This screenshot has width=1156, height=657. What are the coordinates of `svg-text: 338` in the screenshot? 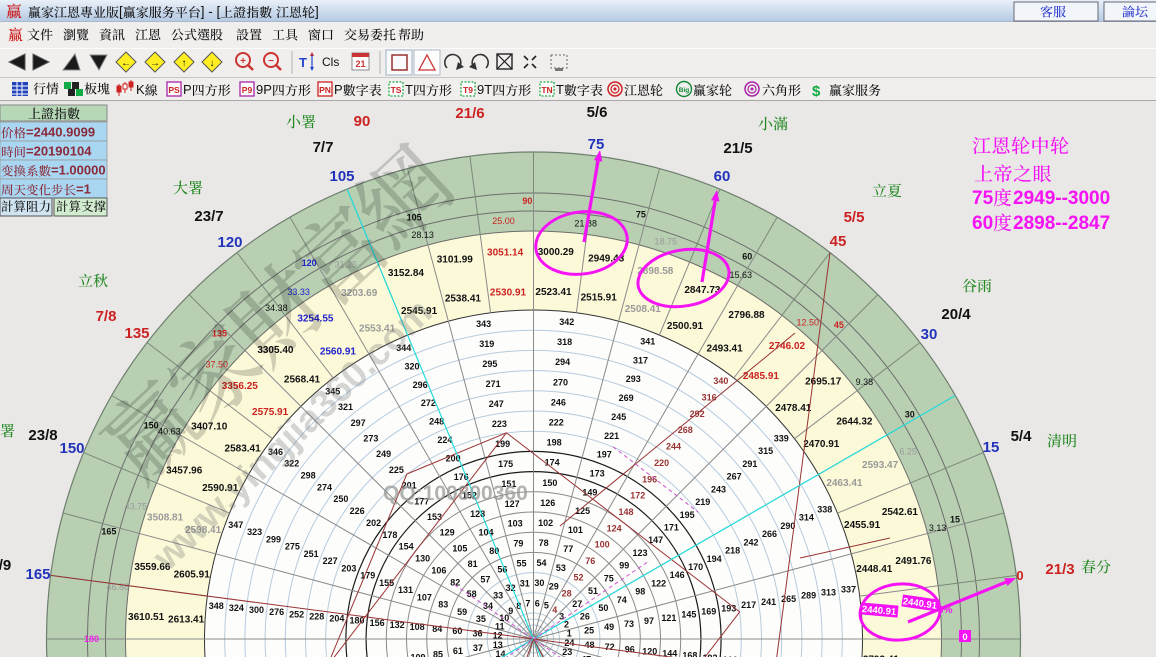 It's located at (824, 510).